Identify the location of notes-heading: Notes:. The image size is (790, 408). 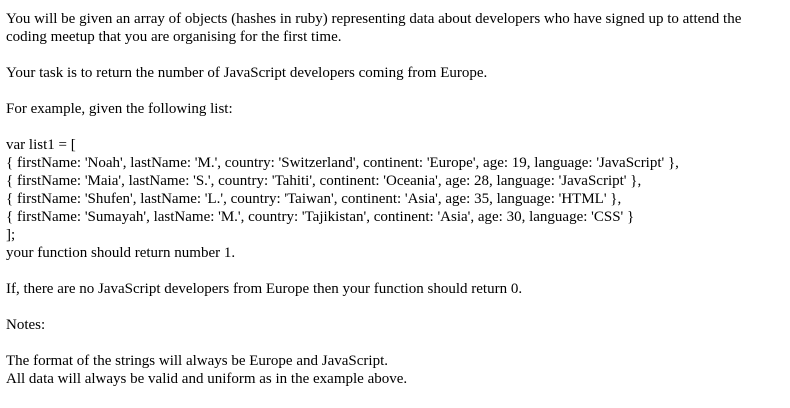
(26, 325).